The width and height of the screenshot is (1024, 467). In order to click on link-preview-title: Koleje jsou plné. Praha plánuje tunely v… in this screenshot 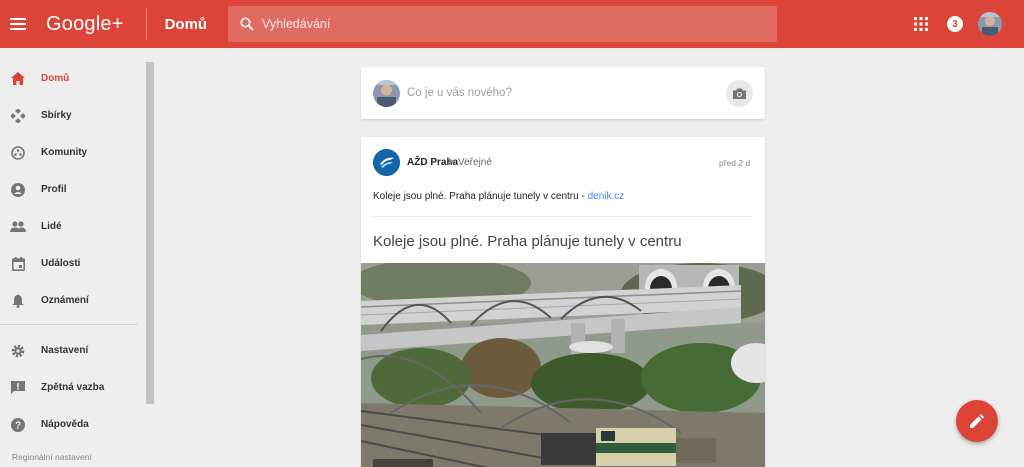, I will do `click(527, 241)`.